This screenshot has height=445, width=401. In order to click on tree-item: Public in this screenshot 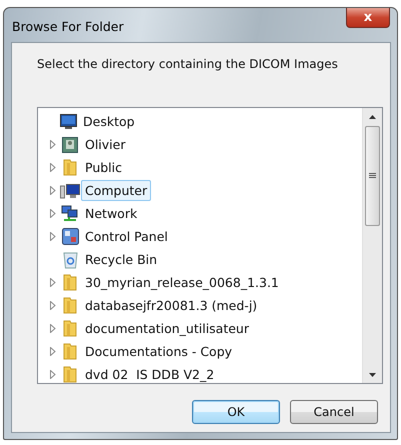, I will do `click(103, 167)`.